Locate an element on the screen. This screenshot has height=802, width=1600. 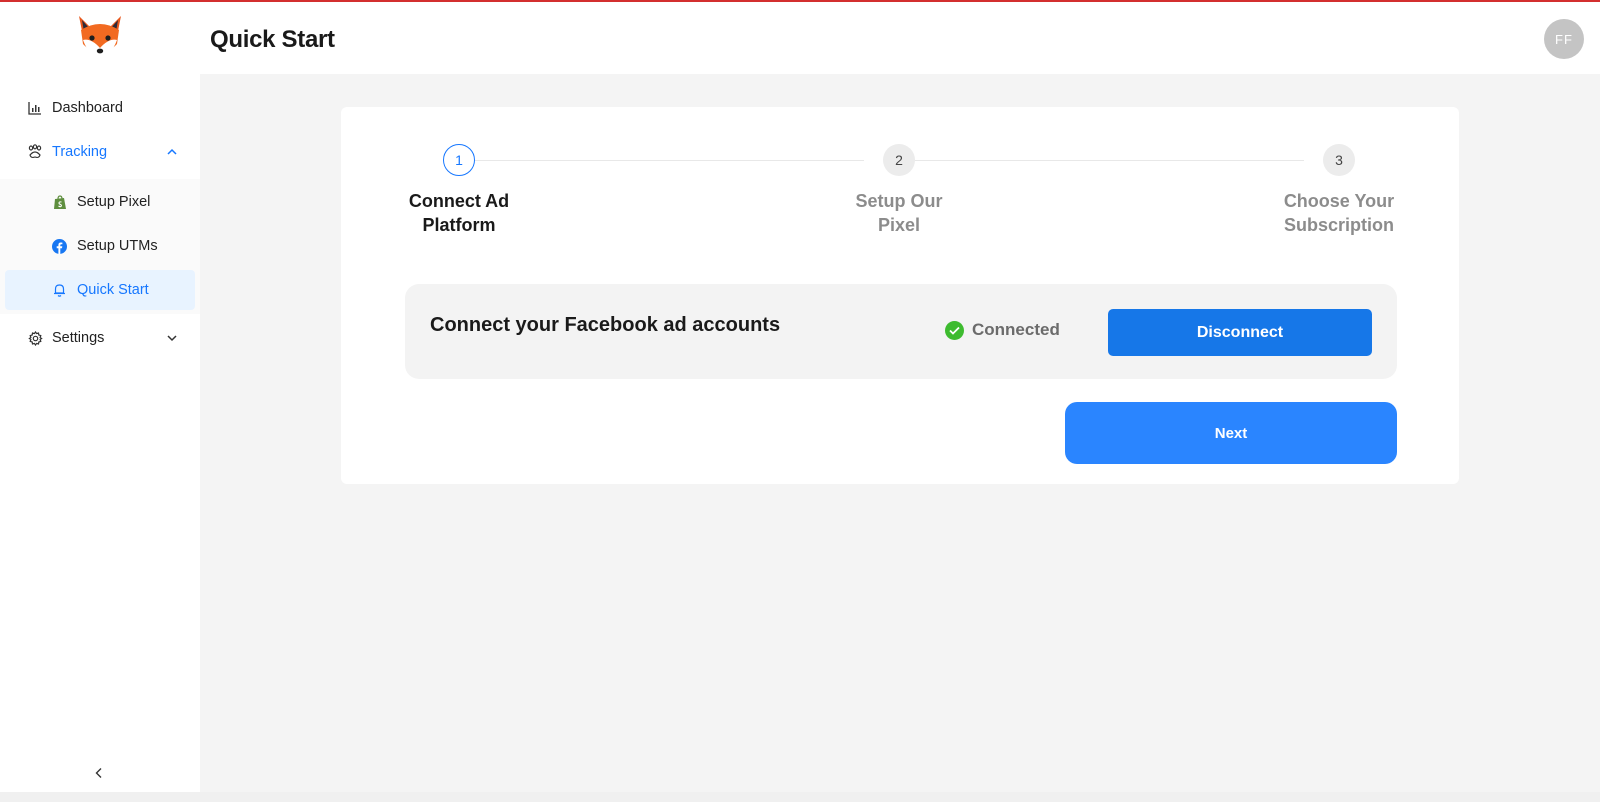
sidebar-item-setup-pixel: Setup Pixel is located at coordinates (100, 202).